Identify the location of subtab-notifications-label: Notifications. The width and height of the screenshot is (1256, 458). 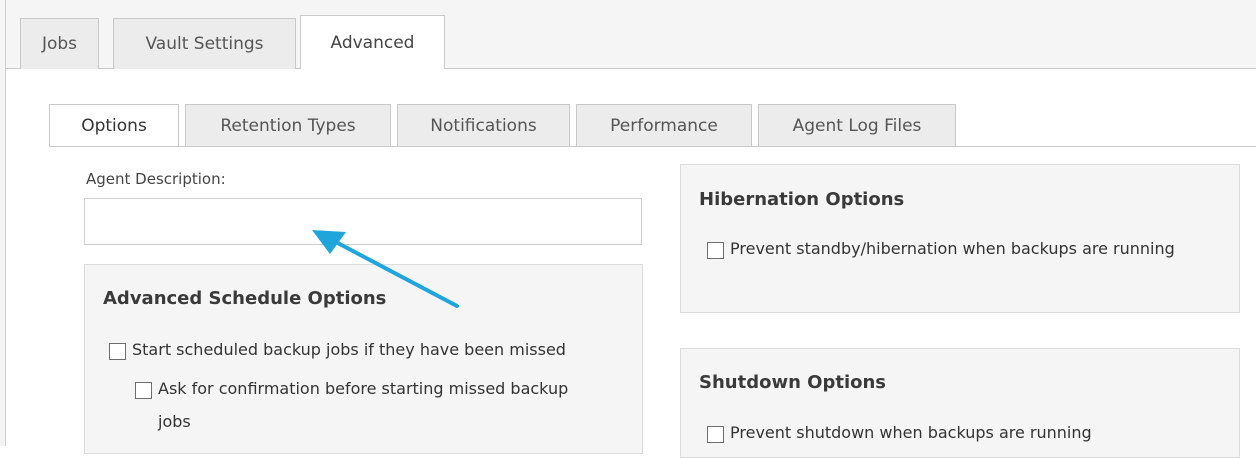
(483, 126).